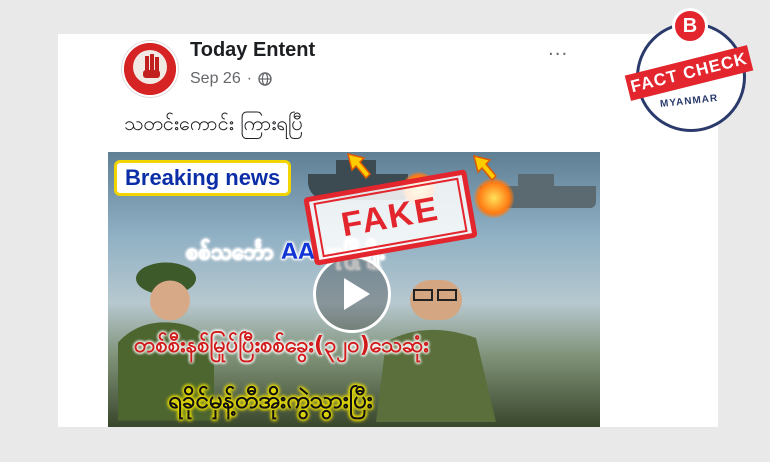 This screenshot has height=462, width=770. I want to click on play-icon, so click(352, 294).